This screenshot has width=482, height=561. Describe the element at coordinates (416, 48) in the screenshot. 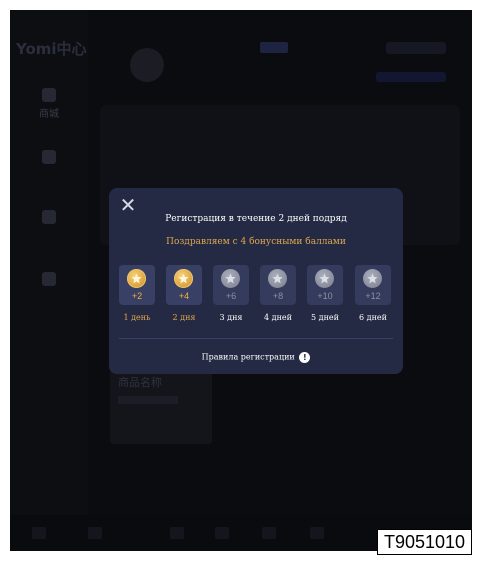

I see `header-action` at that location.